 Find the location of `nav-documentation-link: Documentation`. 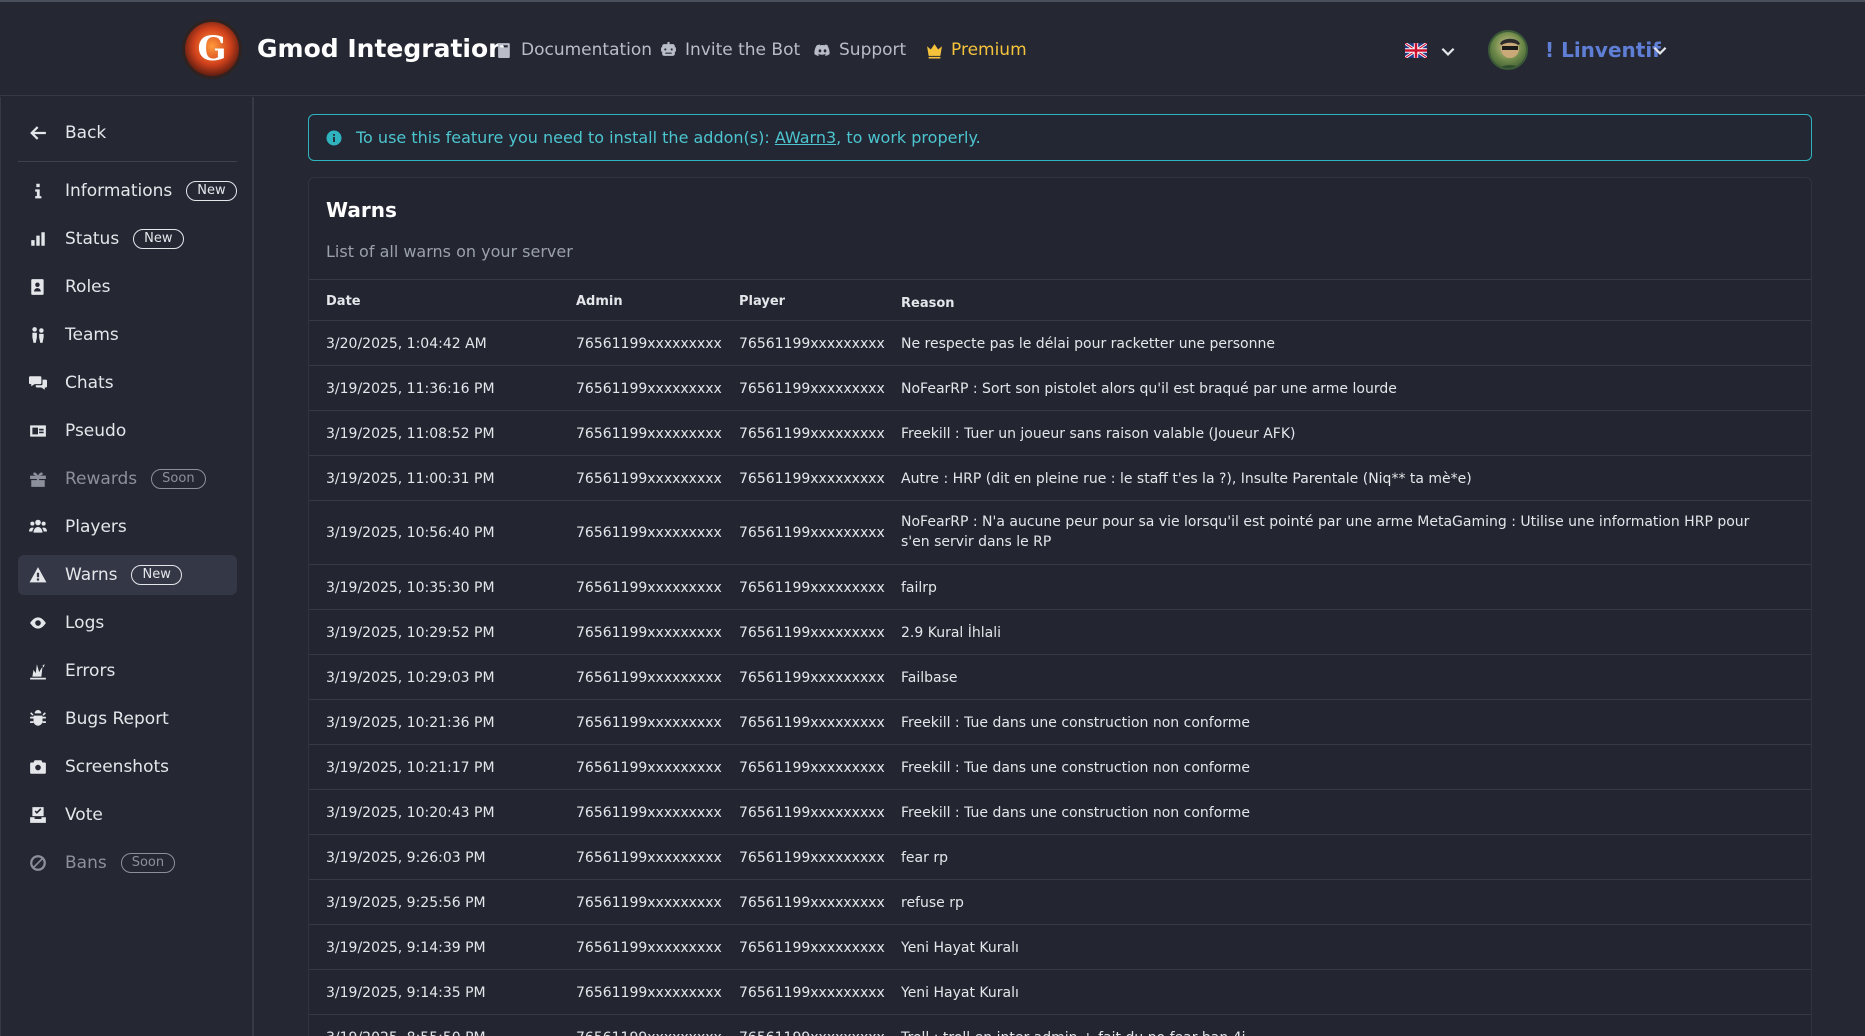

nav-documentation-link: Documentation is located at coordinates (574, 50).